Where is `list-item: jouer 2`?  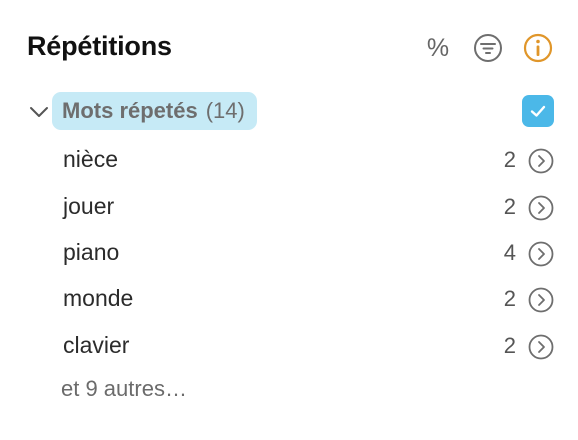 list-item: jouer 2 is located at coordinates (289, 208).